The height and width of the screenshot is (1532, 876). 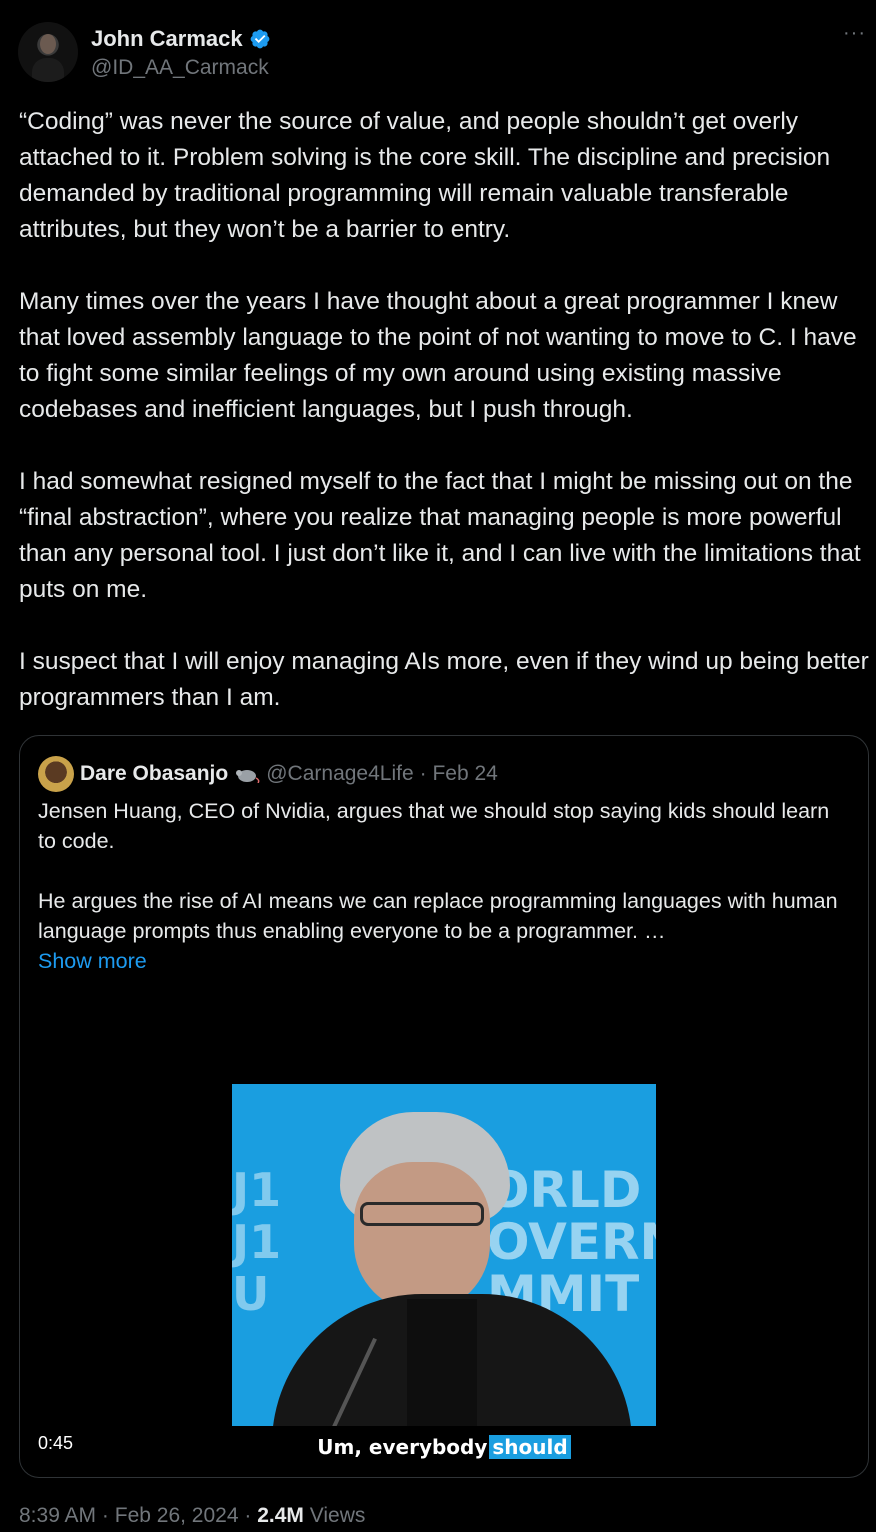 I want to click on quote-header: Dare Obasanjo @Carnage4Life · Feb 24, so click(x=268, y=774).